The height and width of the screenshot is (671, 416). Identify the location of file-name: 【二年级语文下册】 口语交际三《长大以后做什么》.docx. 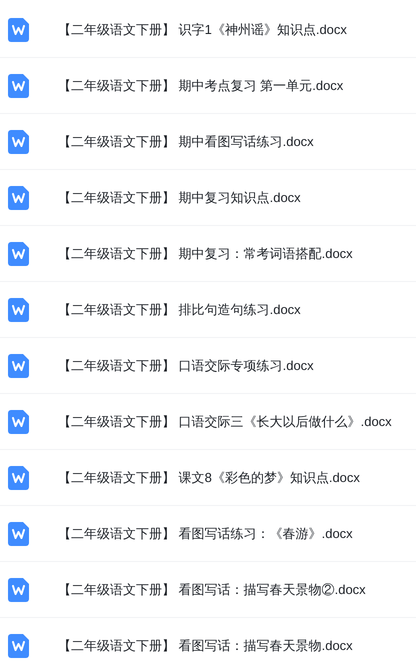
(225, 422).